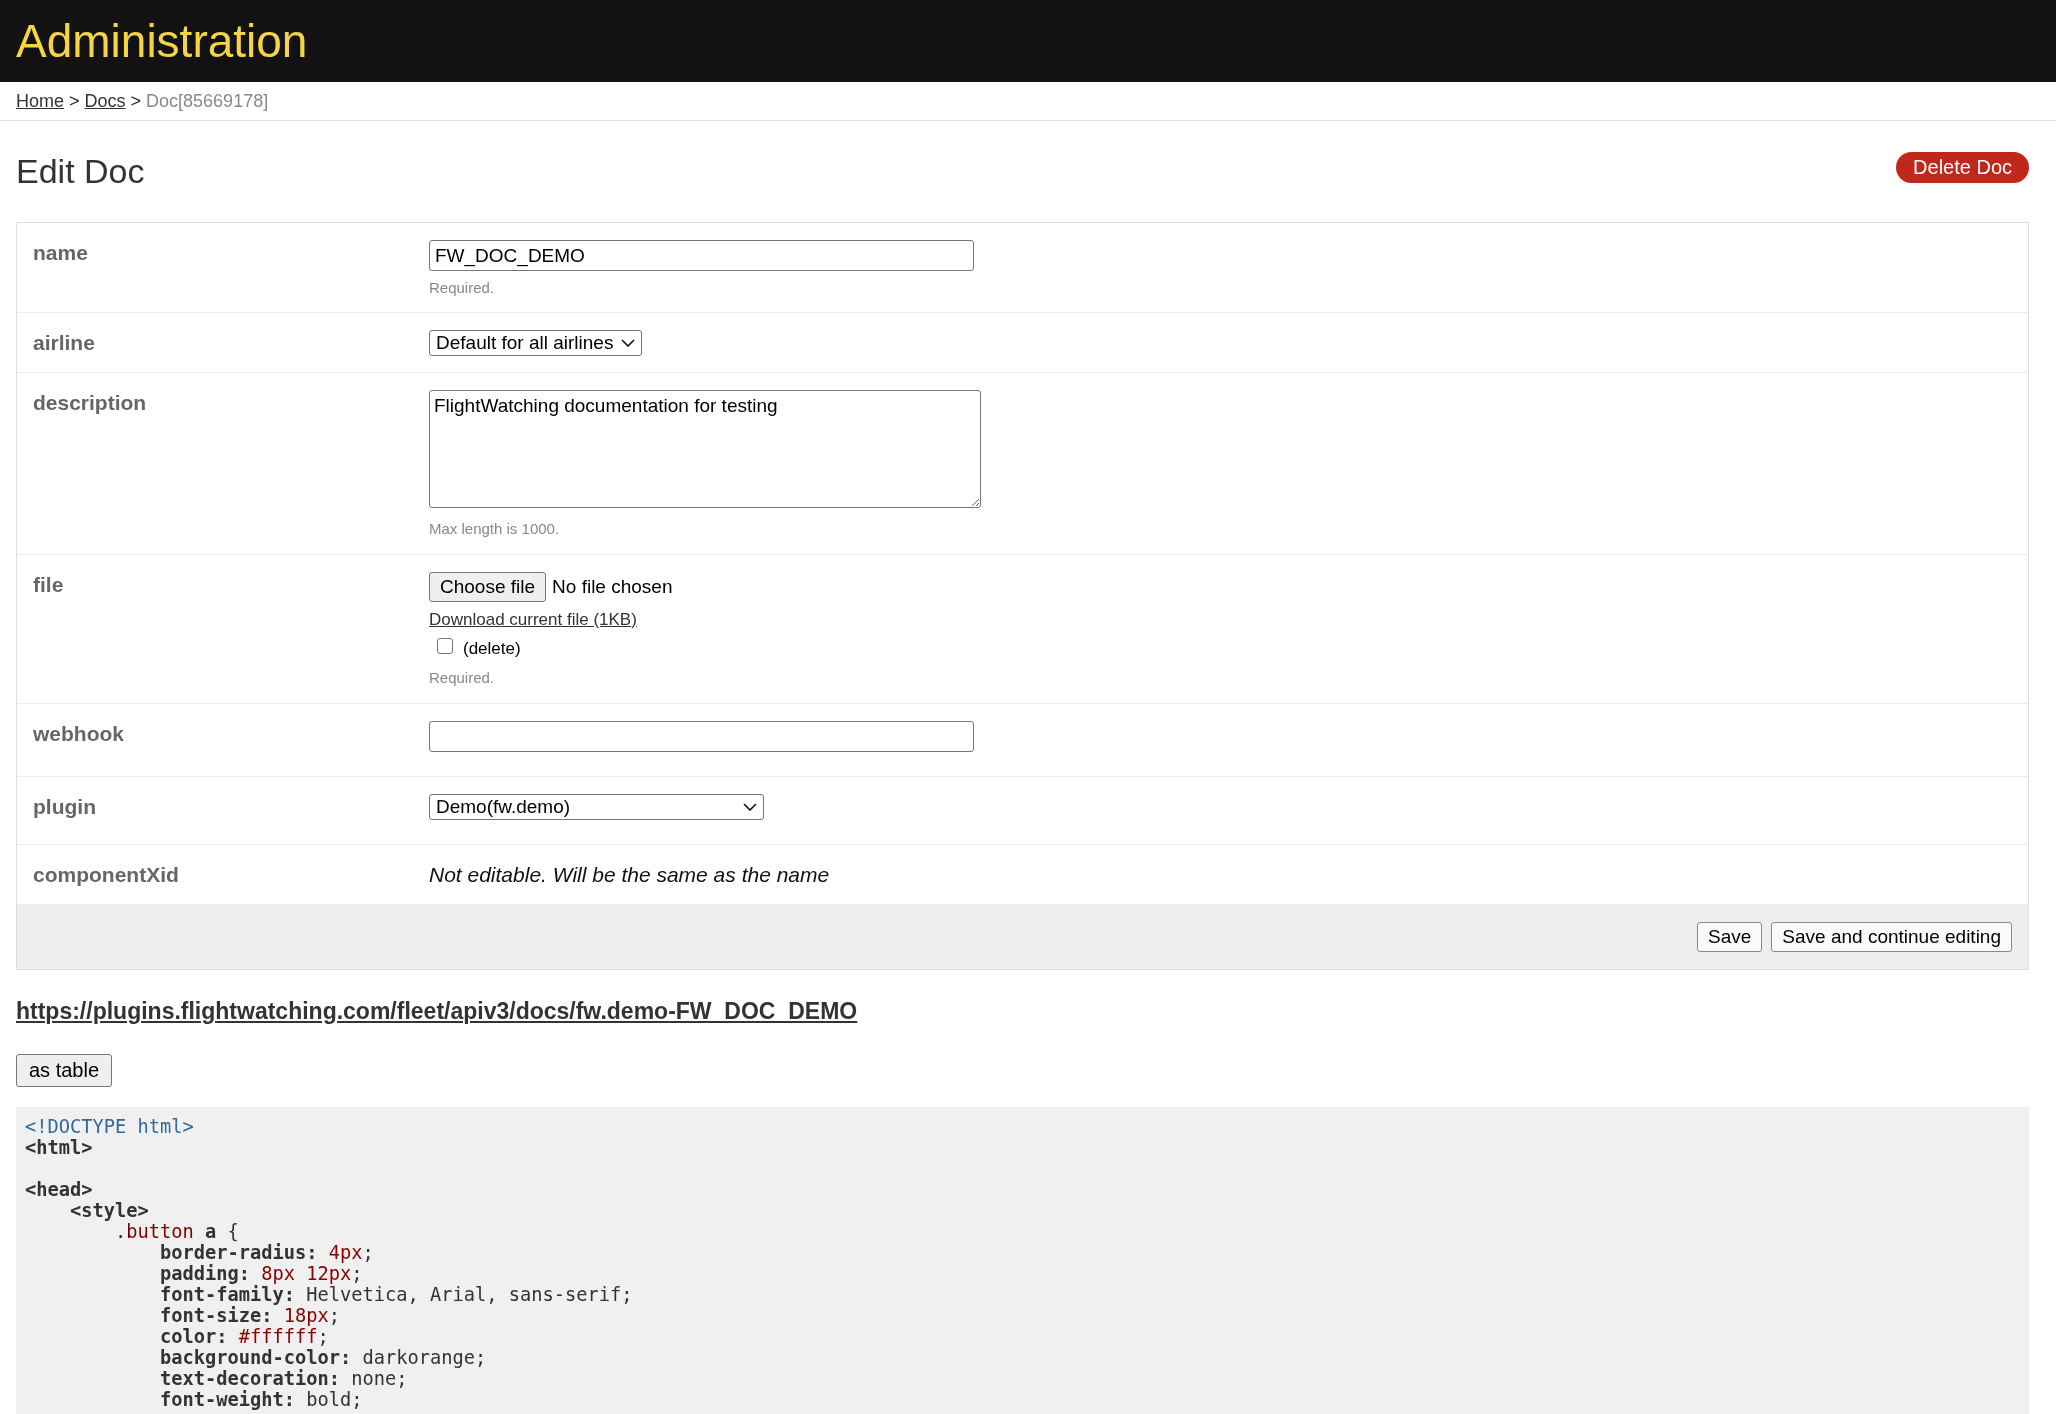 The width and height of the screenshot is (2056, 1414). What do you see at coordinates (283, 1378) in the screenshot?
I see `code-line: text-decoration: none;` at bounding box center [283, 1378].